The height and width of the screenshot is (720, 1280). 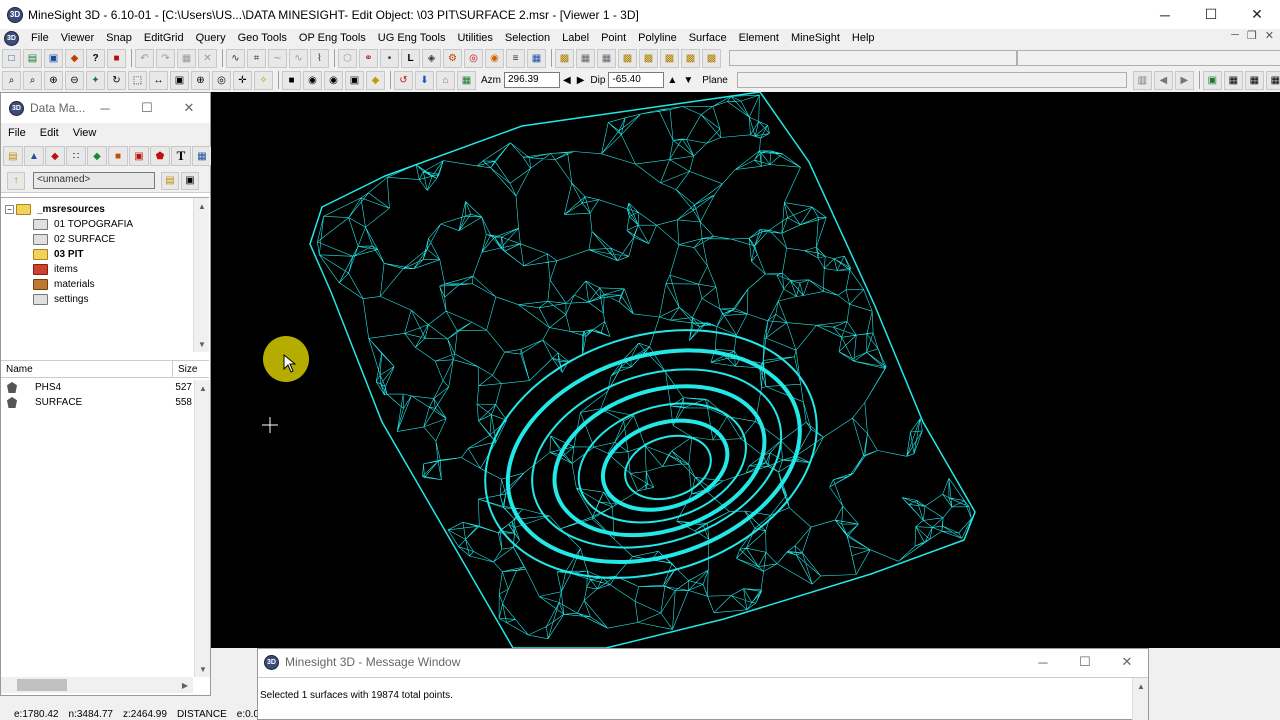 I want to click on menu-polyline: Polyline, so click(x=657, y=38).